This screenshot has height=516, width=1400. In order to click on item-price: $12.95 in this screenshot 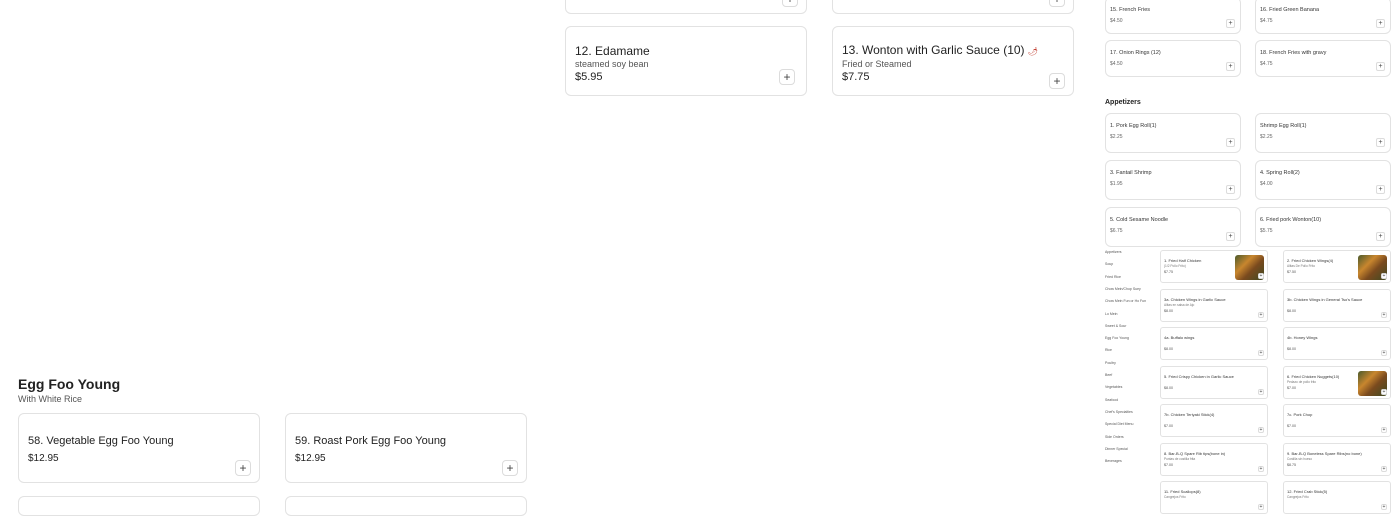, I will do `click(310, 458)`.